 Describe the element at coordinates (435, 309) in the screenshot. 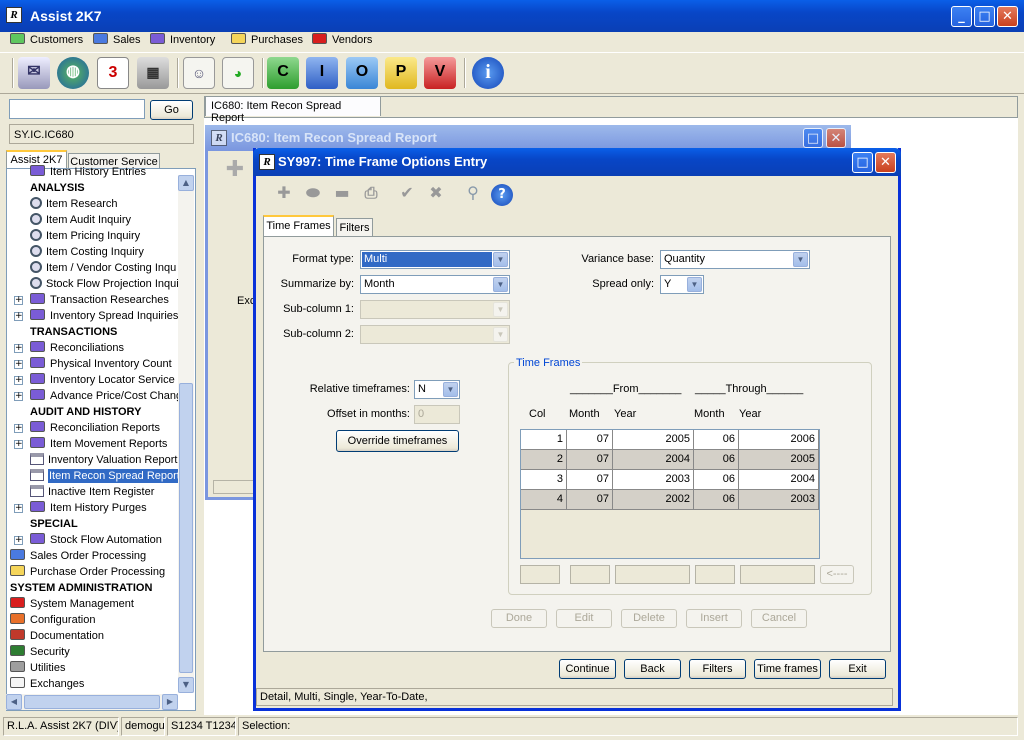

I see `subcolumn1-select: ▼` at that location.